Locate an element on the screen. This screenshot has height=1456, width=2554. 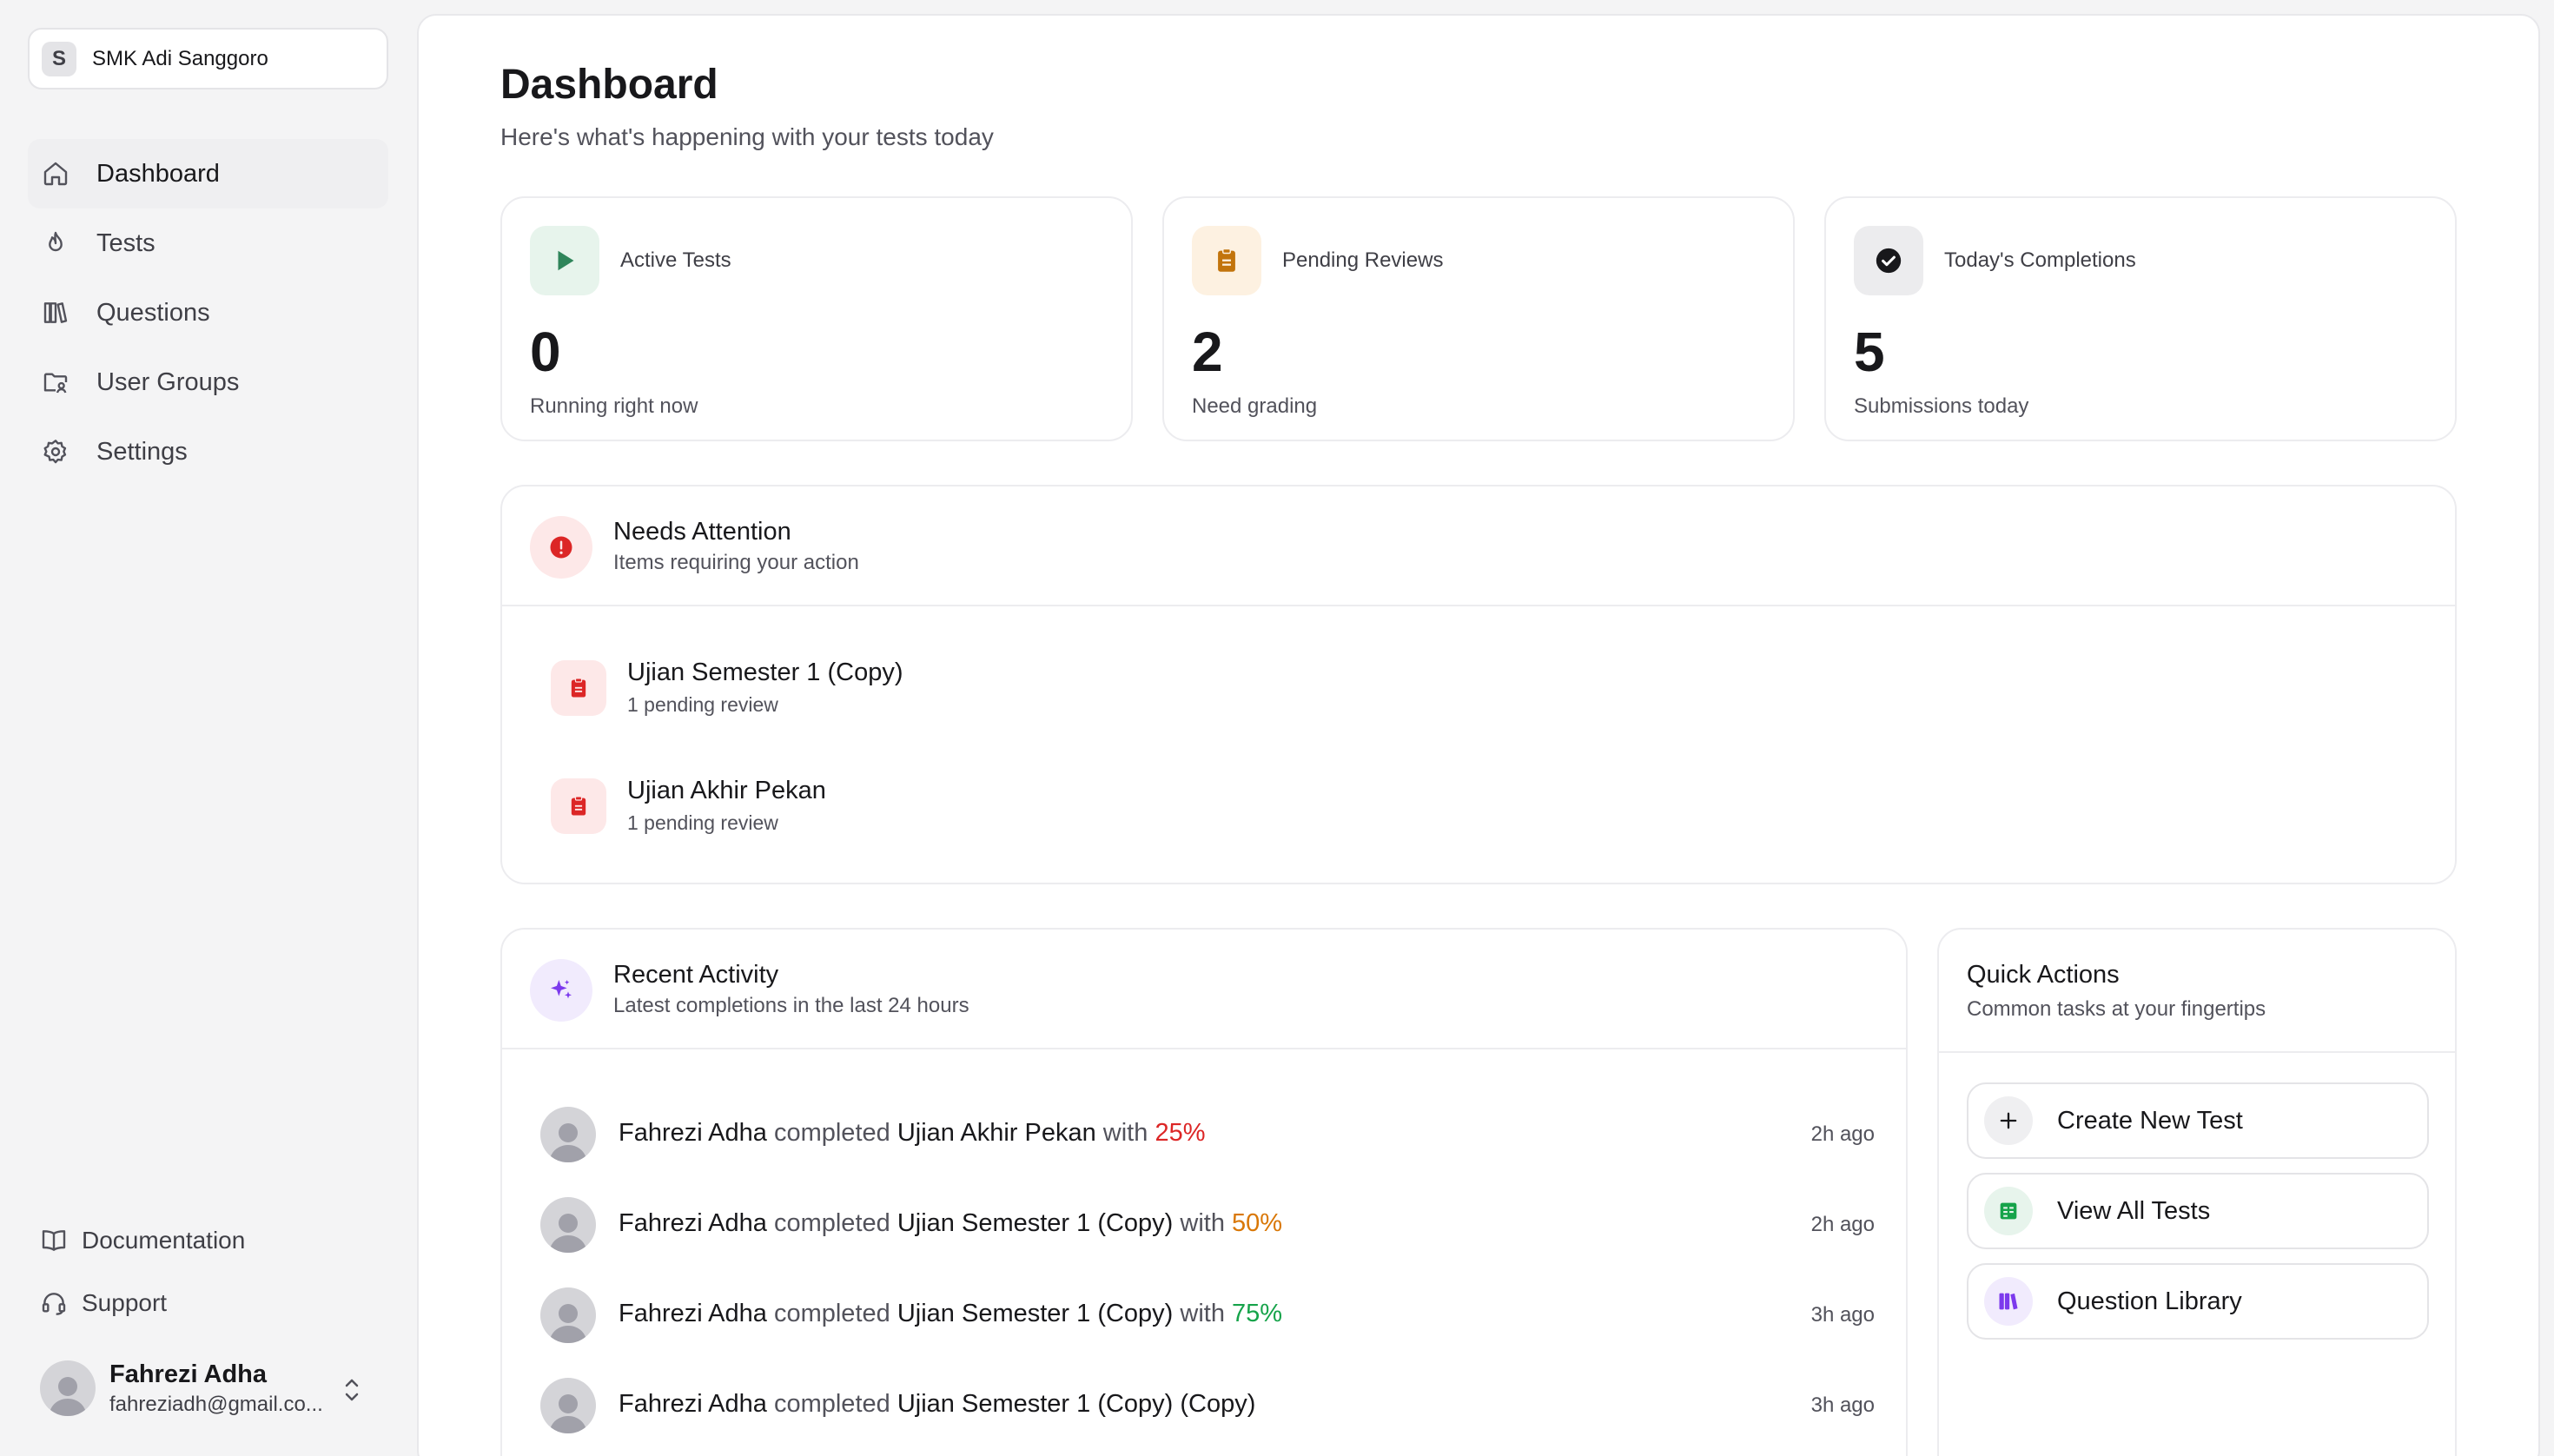
play-icon is located at coordinates (565, 260).